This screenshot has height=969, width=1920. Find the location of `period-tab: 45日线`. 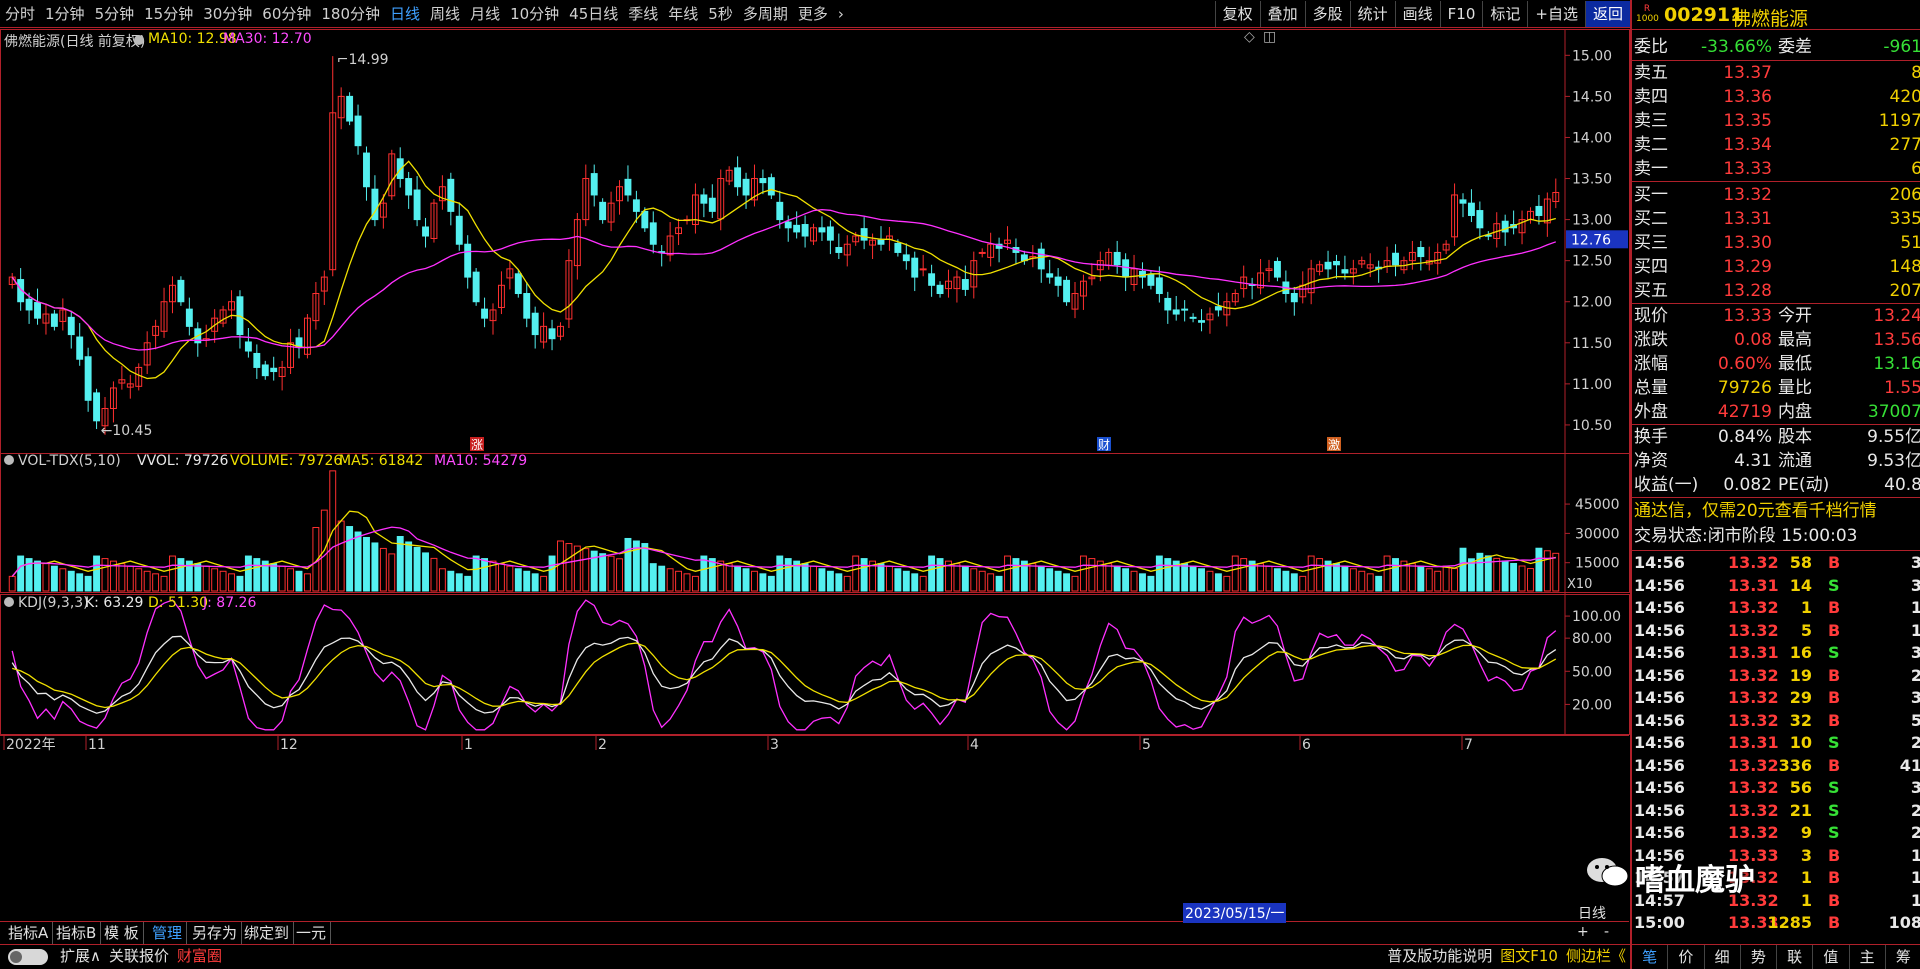

period-tab: 45日线 is located at coordinates (593, 14).